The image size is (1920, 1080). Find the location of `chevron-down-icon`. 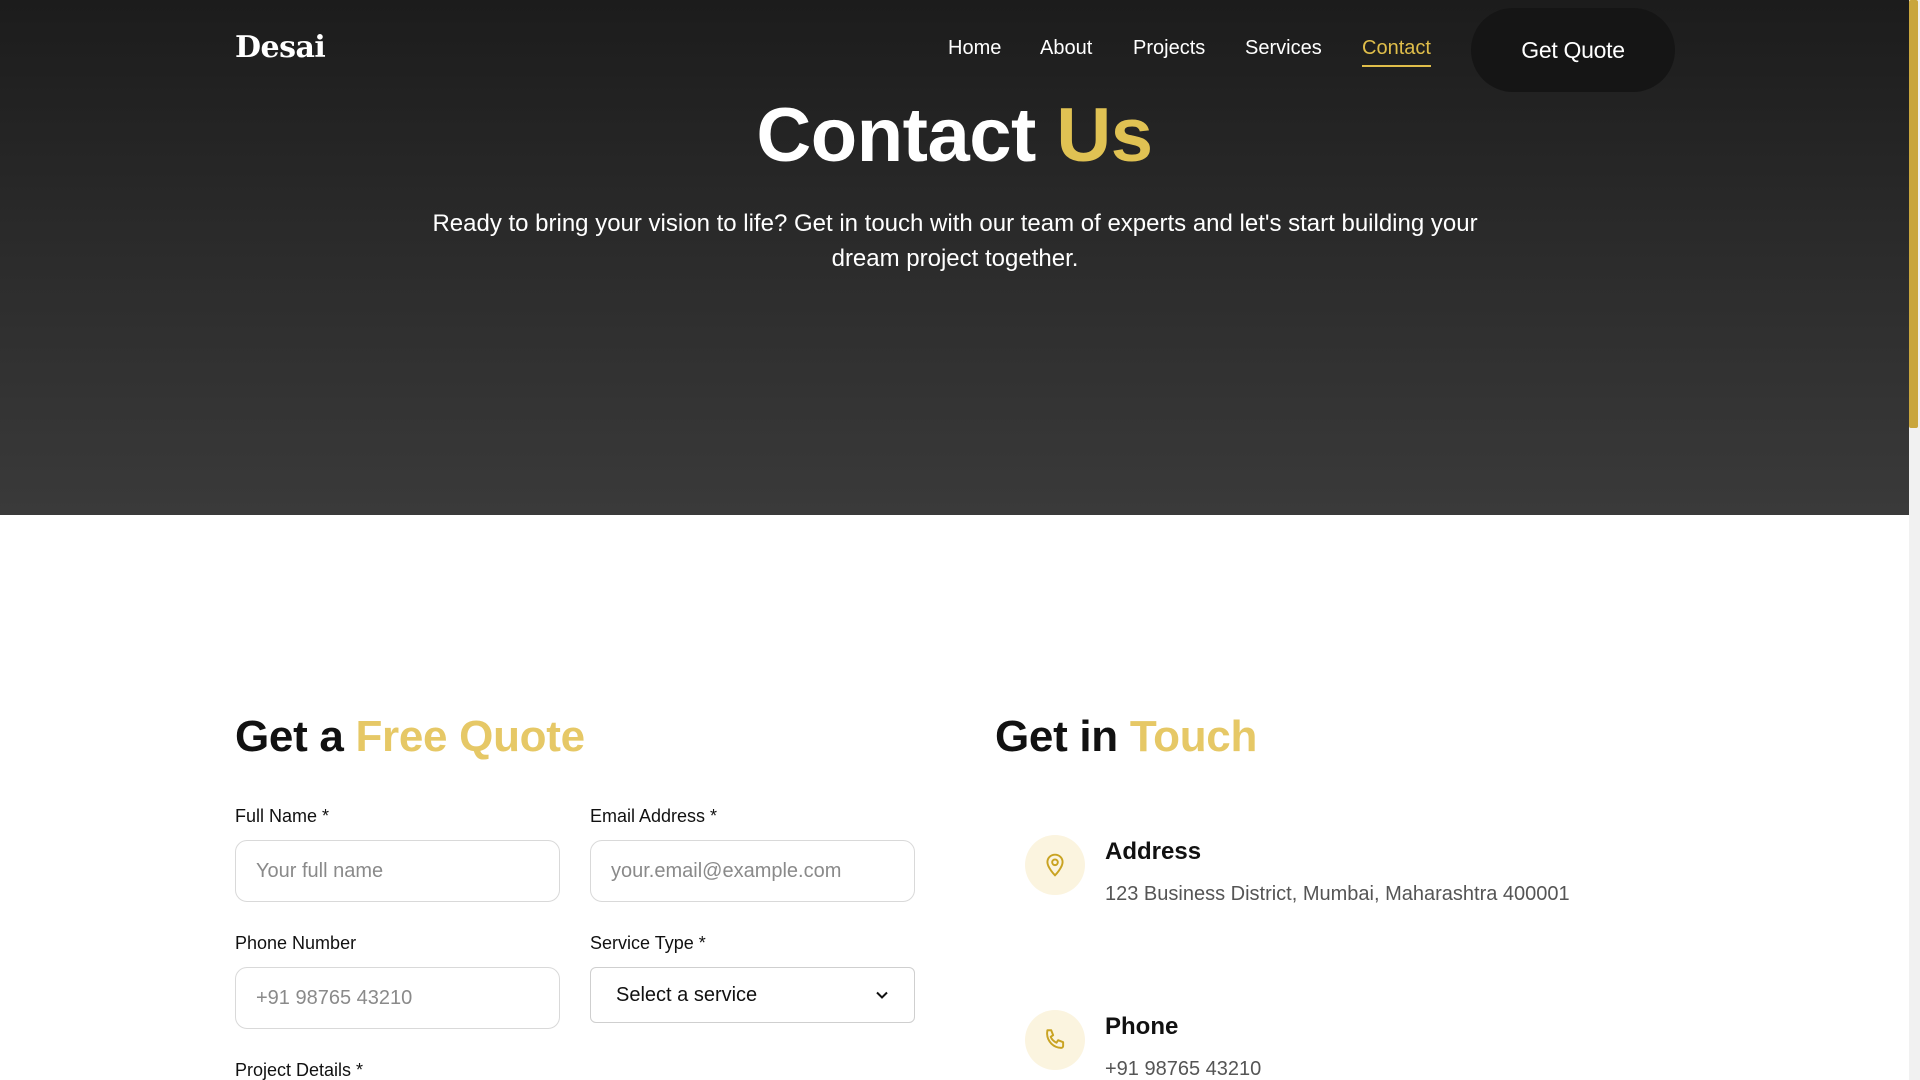

chevron-down-icon is located at coordinates (882, 995).